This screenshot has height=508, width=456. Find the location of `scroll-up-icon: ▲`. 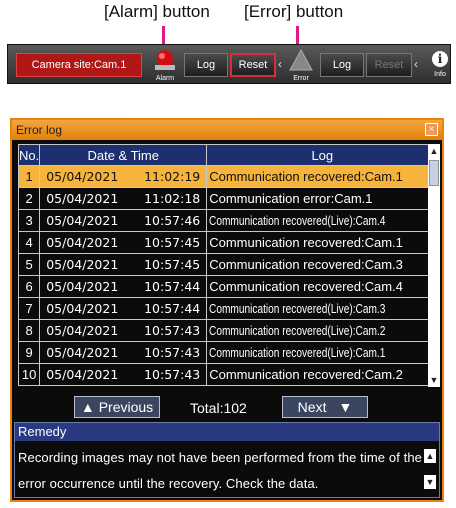

scroll-up-icon: ▲ is located at coordinates (434, 151).